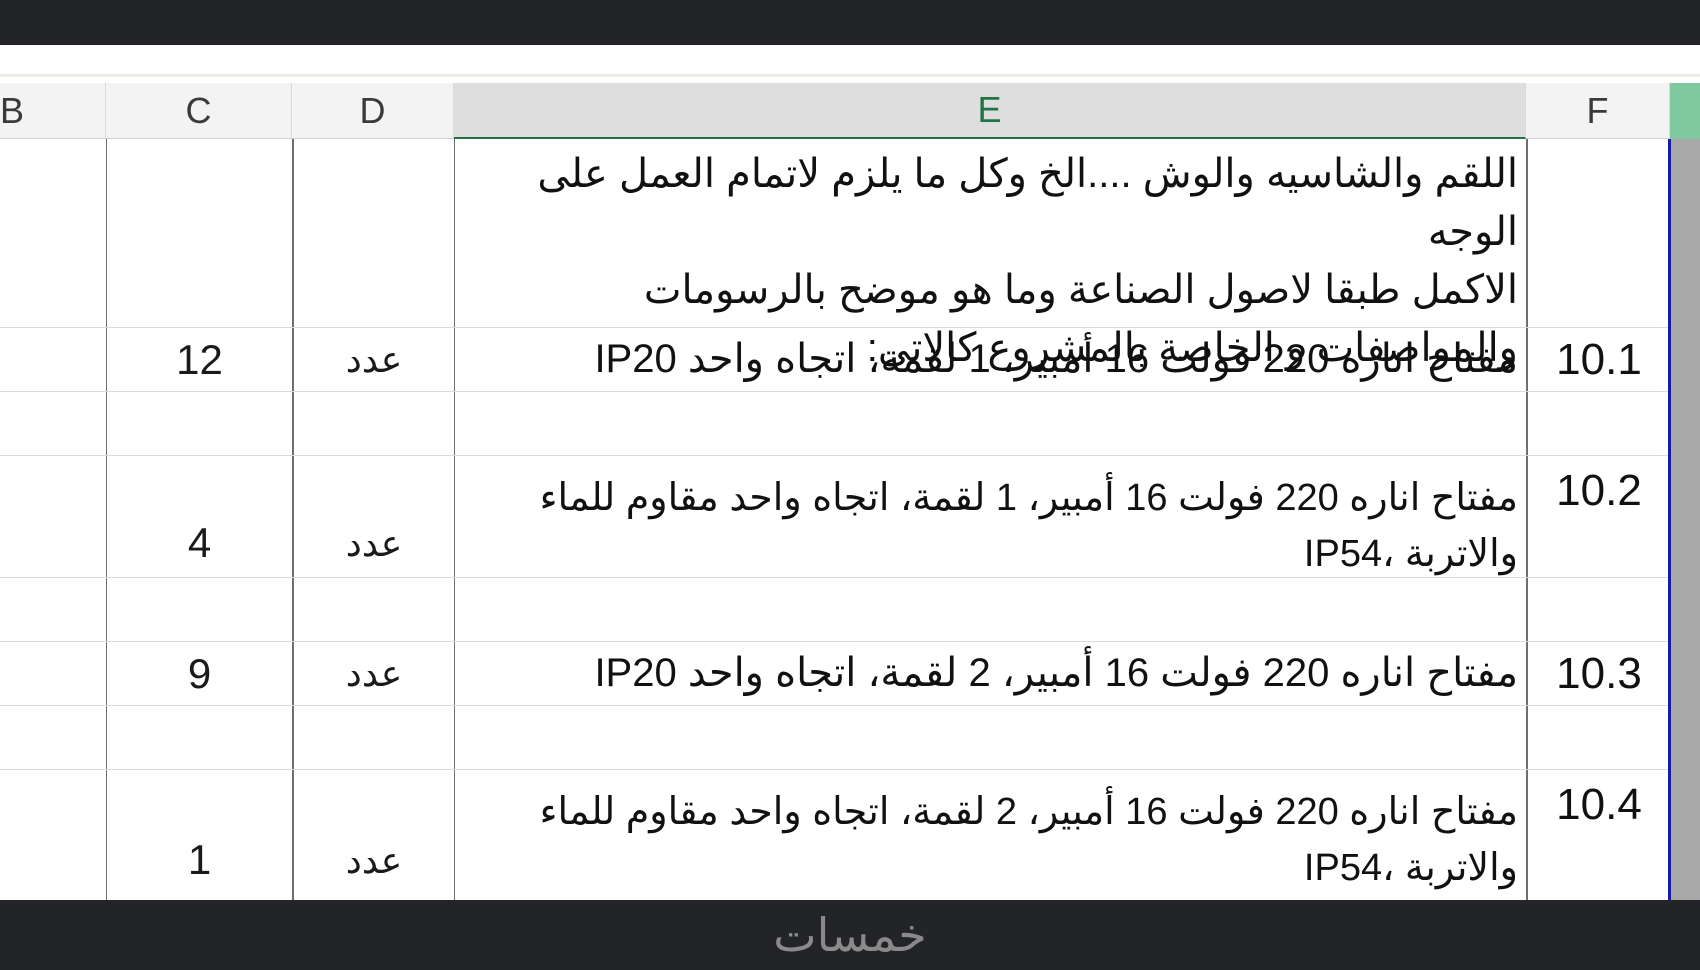  I want to click on column-label: F, so click(1597, 110).